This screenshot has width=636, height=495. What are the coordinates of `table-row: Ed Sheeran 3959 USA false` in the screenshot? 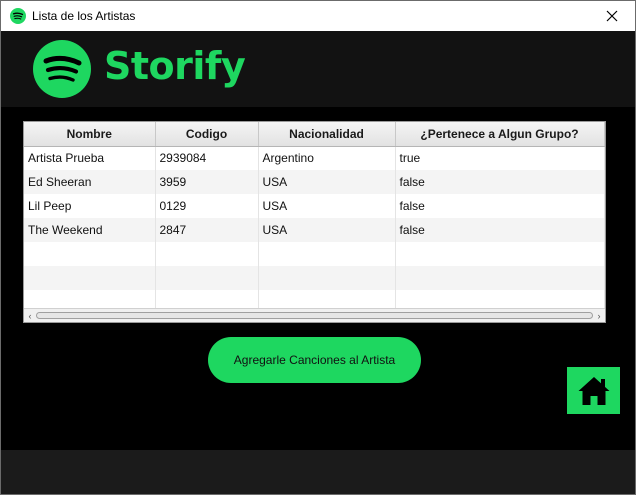 It's located at (314, 182).